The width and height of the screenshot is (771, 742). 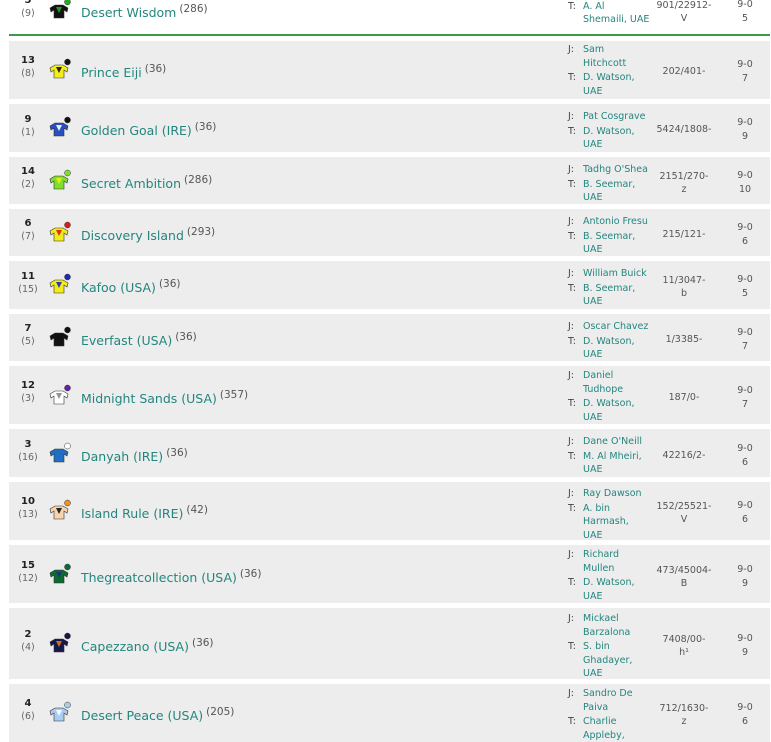 I want to click on horse-name: Prince Eiji, so click(x=111, y=72).